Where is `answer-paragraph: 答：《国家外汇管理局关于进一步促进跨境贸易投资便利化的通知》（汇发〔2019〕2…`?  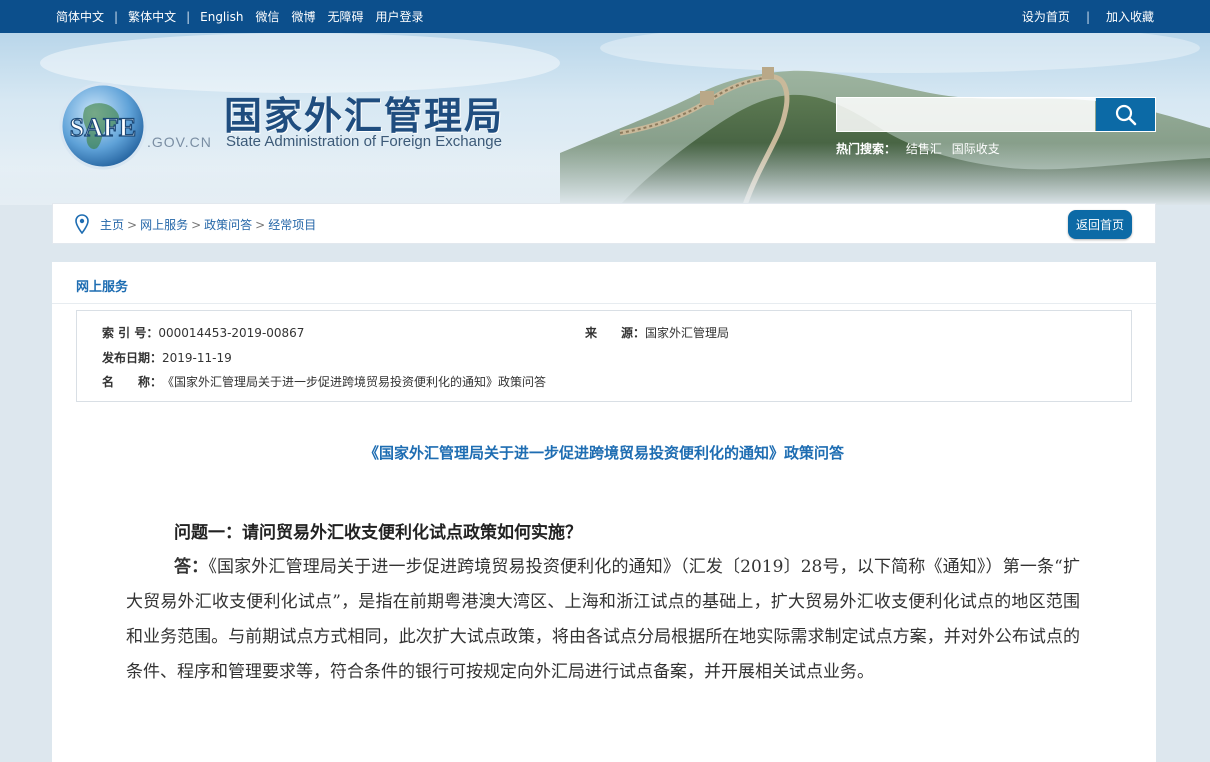 answer-paragraph: 答：《国家外汇管理局关于进一步促进跨境贸易投资便利化的通知》（汇发〔2019〕2… is located at coordinates (603, 620).